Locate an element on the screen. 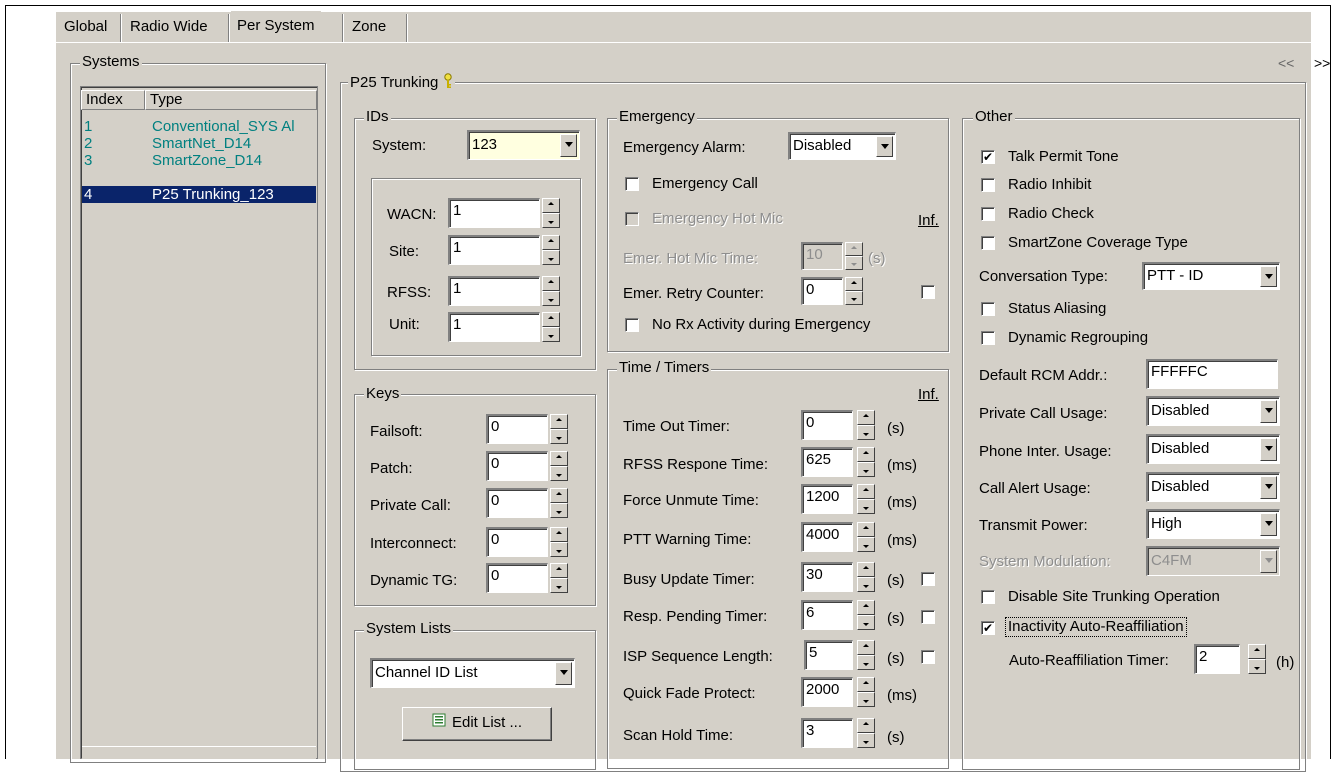  interconnect-input: 0 is located at coordinates (517, 542).